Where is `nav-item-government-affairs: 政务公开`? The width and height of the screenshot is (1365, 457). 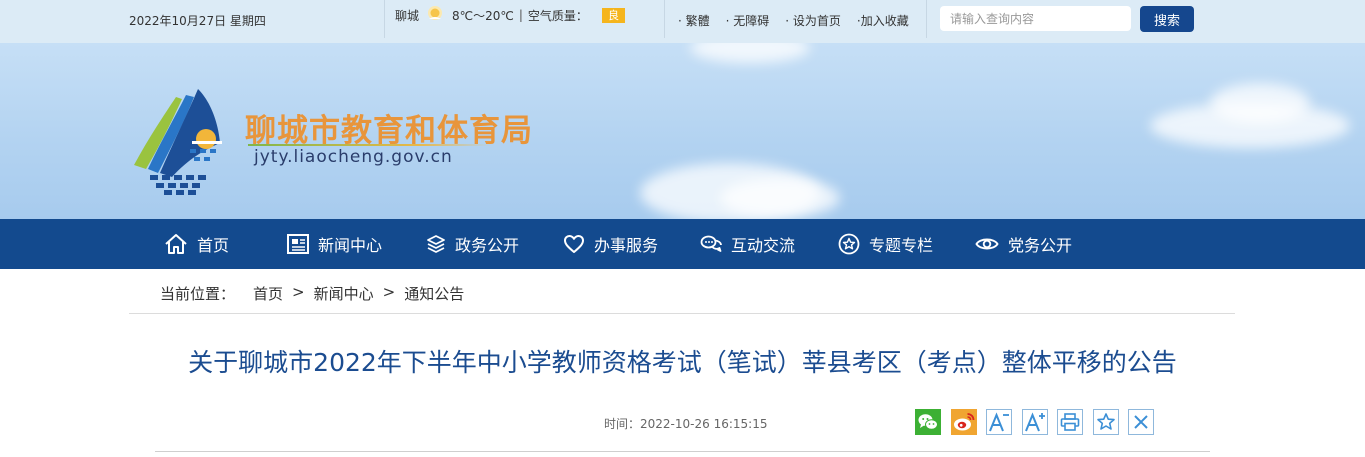 nav-item-government-affairs: 政务公开 is located at coordinates (472, 244).